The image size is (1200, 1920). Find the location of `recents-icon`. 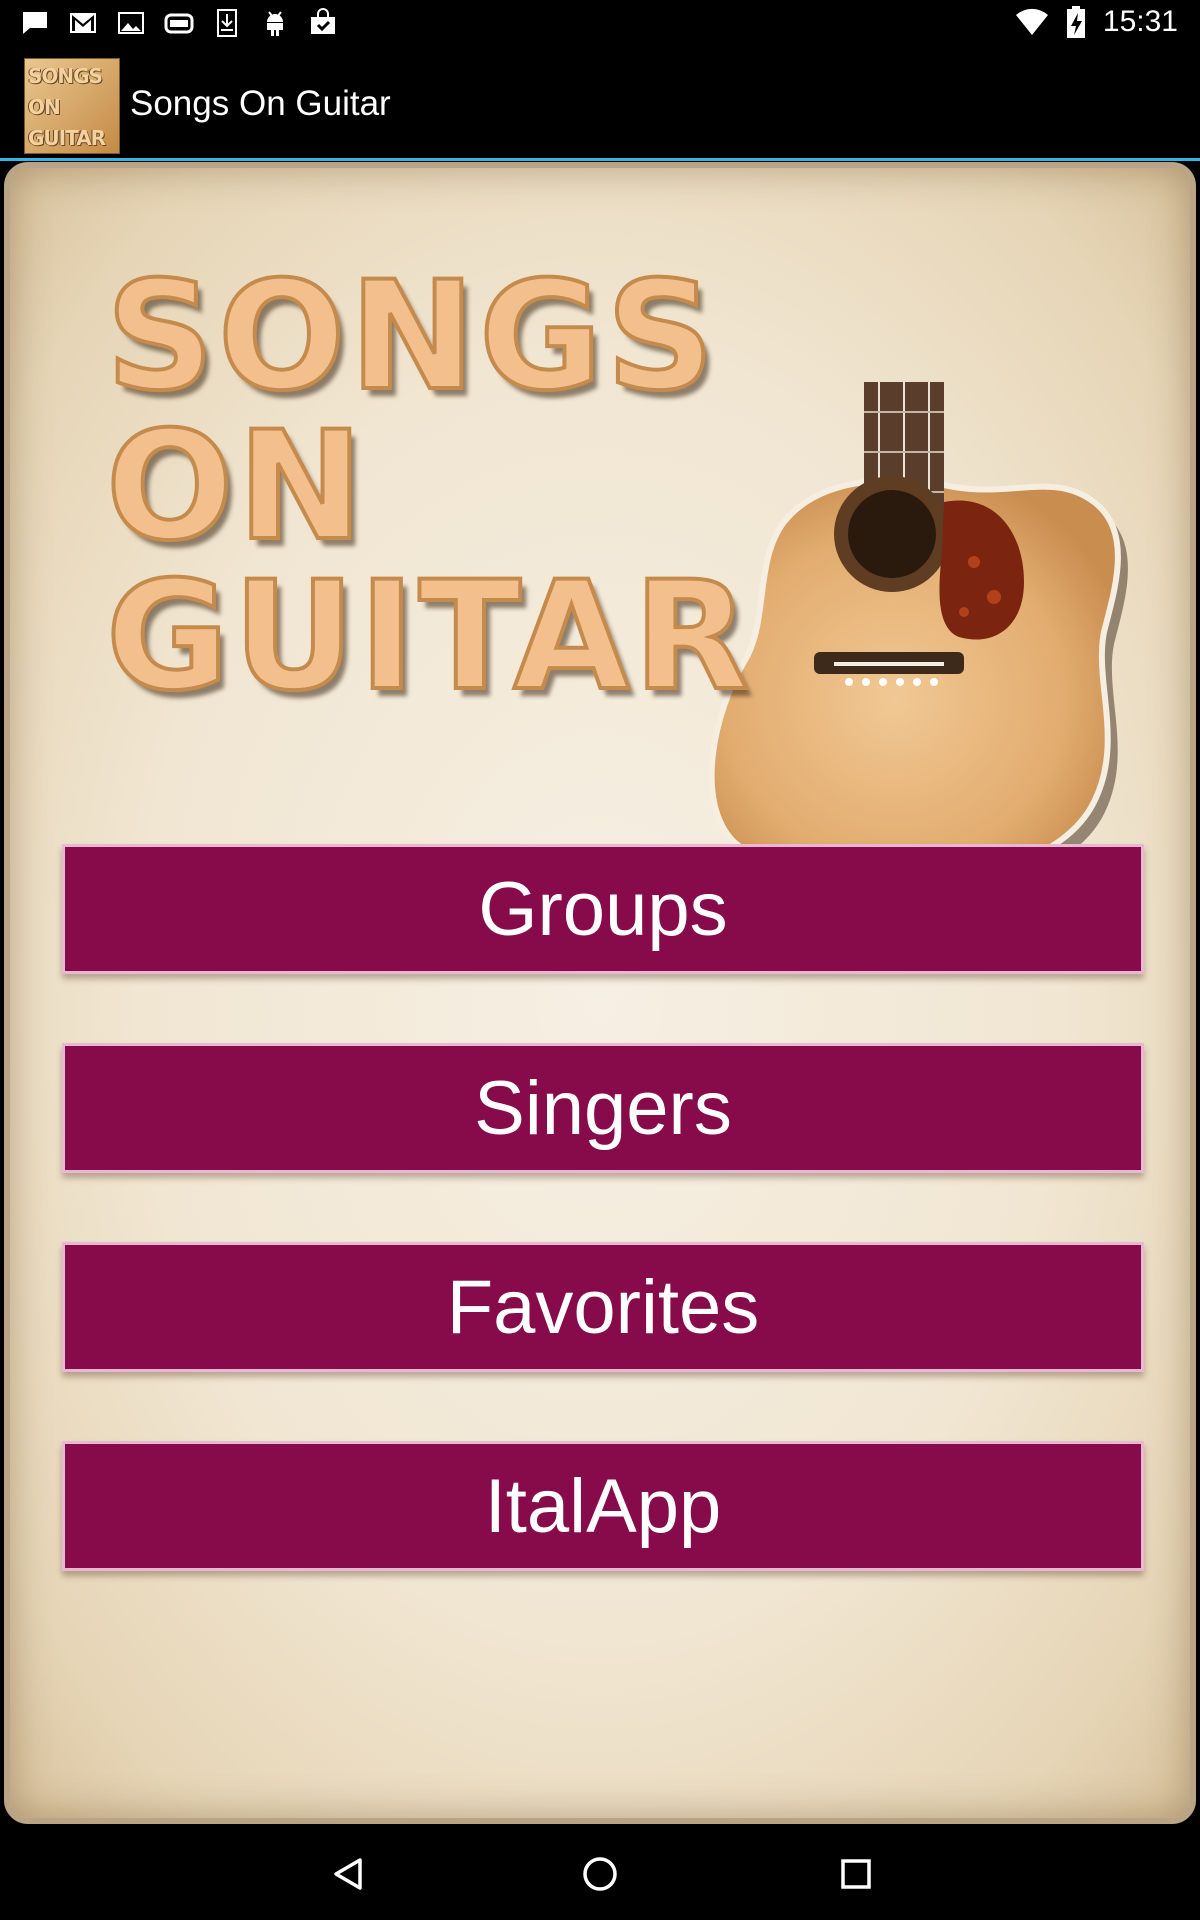

recents-icon is located at coordinates (856, 1874).